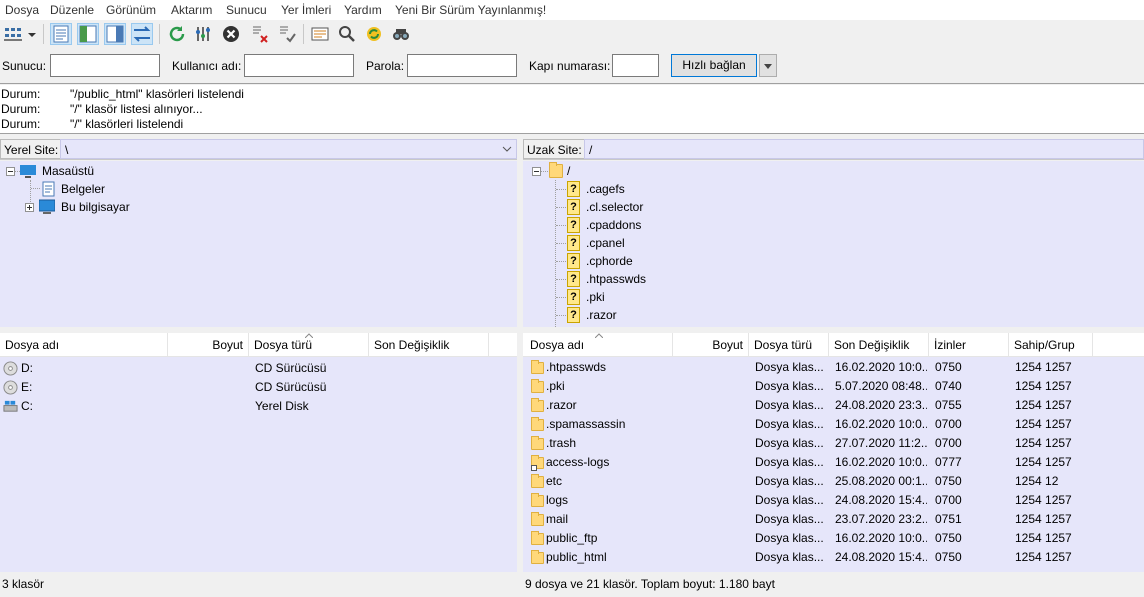  Describe the element at coordinates (142, 34) in the screenshot. I see `toggle-queue-icon` at that location.